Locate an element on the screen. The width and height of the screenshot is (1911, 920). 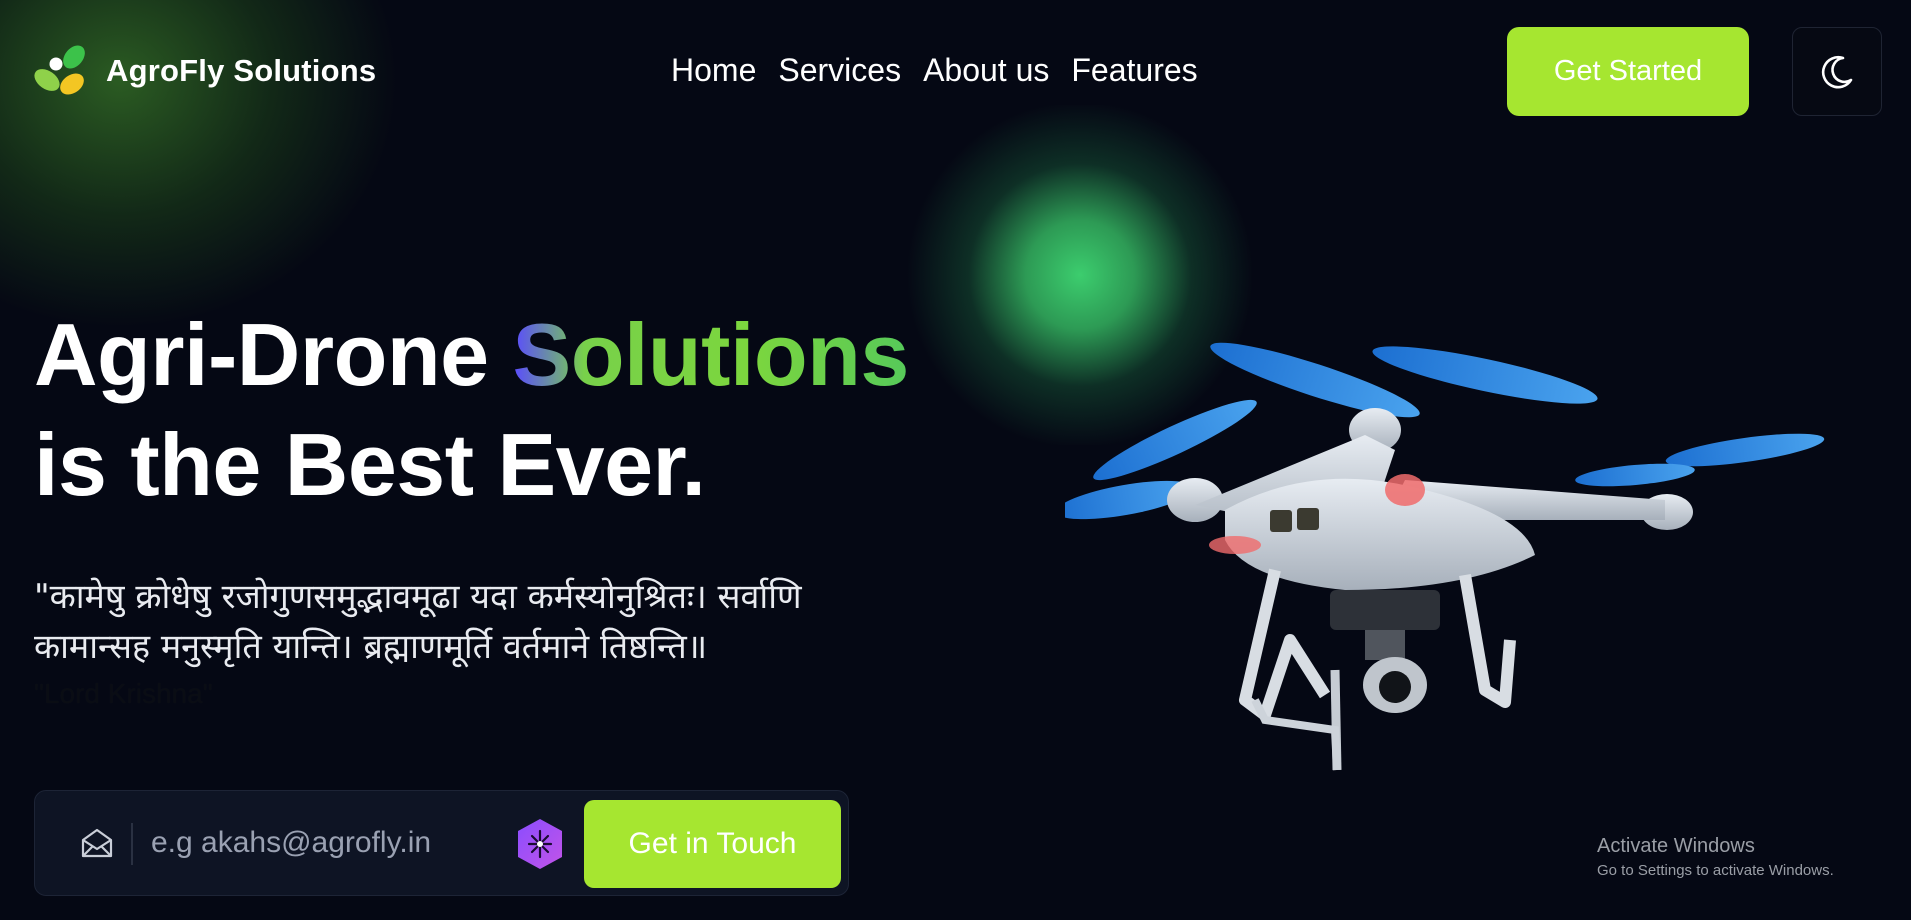
hero-title-accent: Solutions is located at coordinates (711, 354).